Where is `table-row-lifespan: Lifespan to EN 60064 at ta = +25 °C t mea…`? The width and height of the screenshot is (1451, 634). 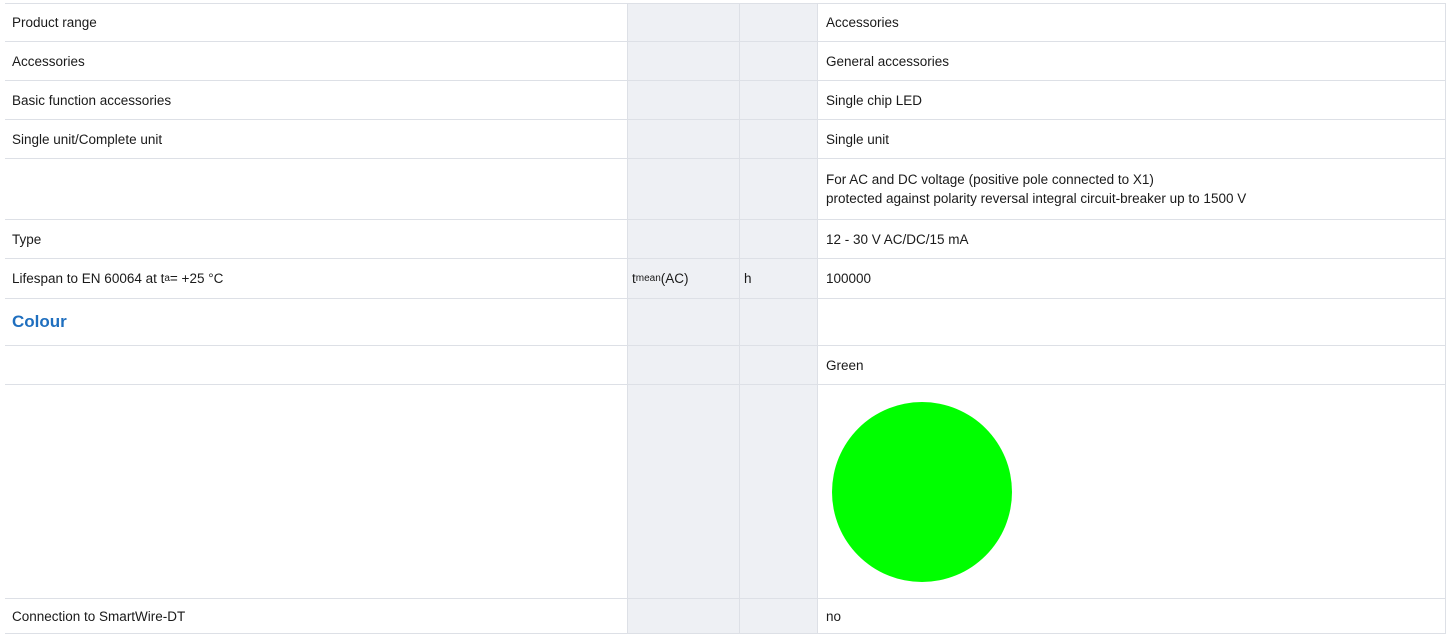 table-row-lifespan: Lifespan to EN 60064 at ta = +25 °C t mea… is located at coordinates (725, 279).